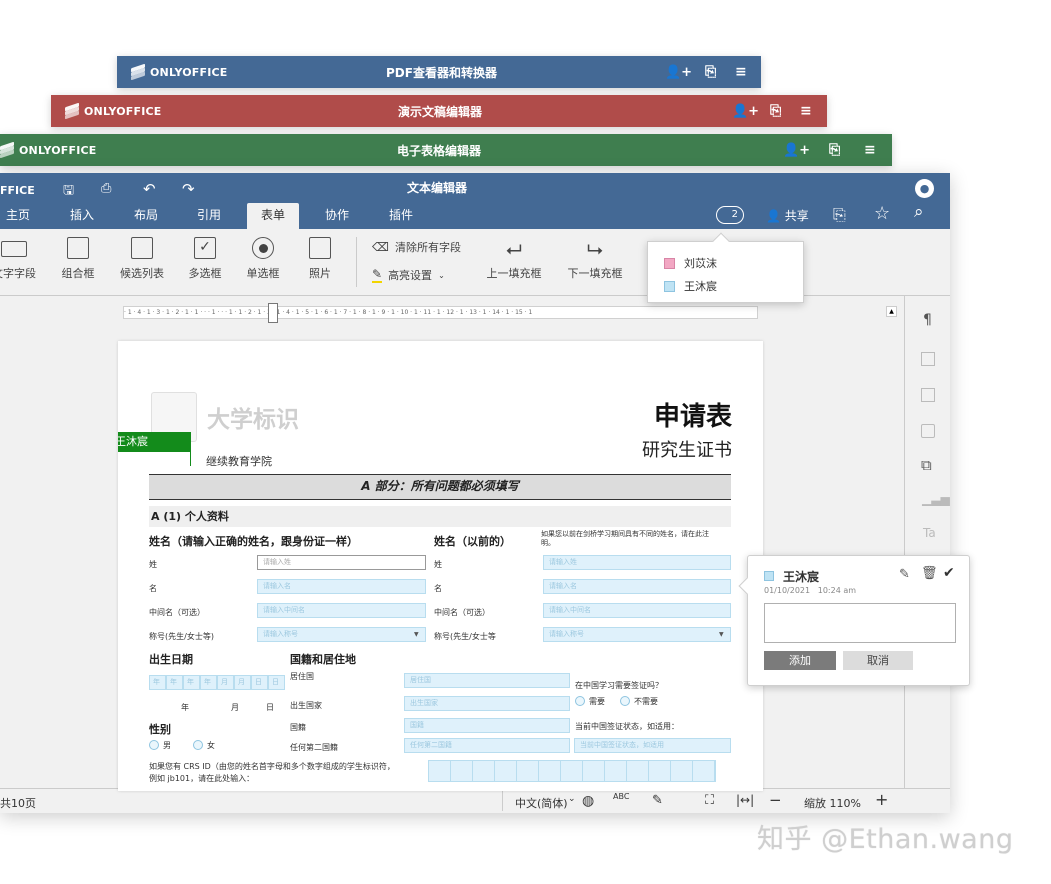  Describe the element at coordinates (595, 259) in the screenshot. I see `next-field-button: ⮡ 下一填充框` at that location.